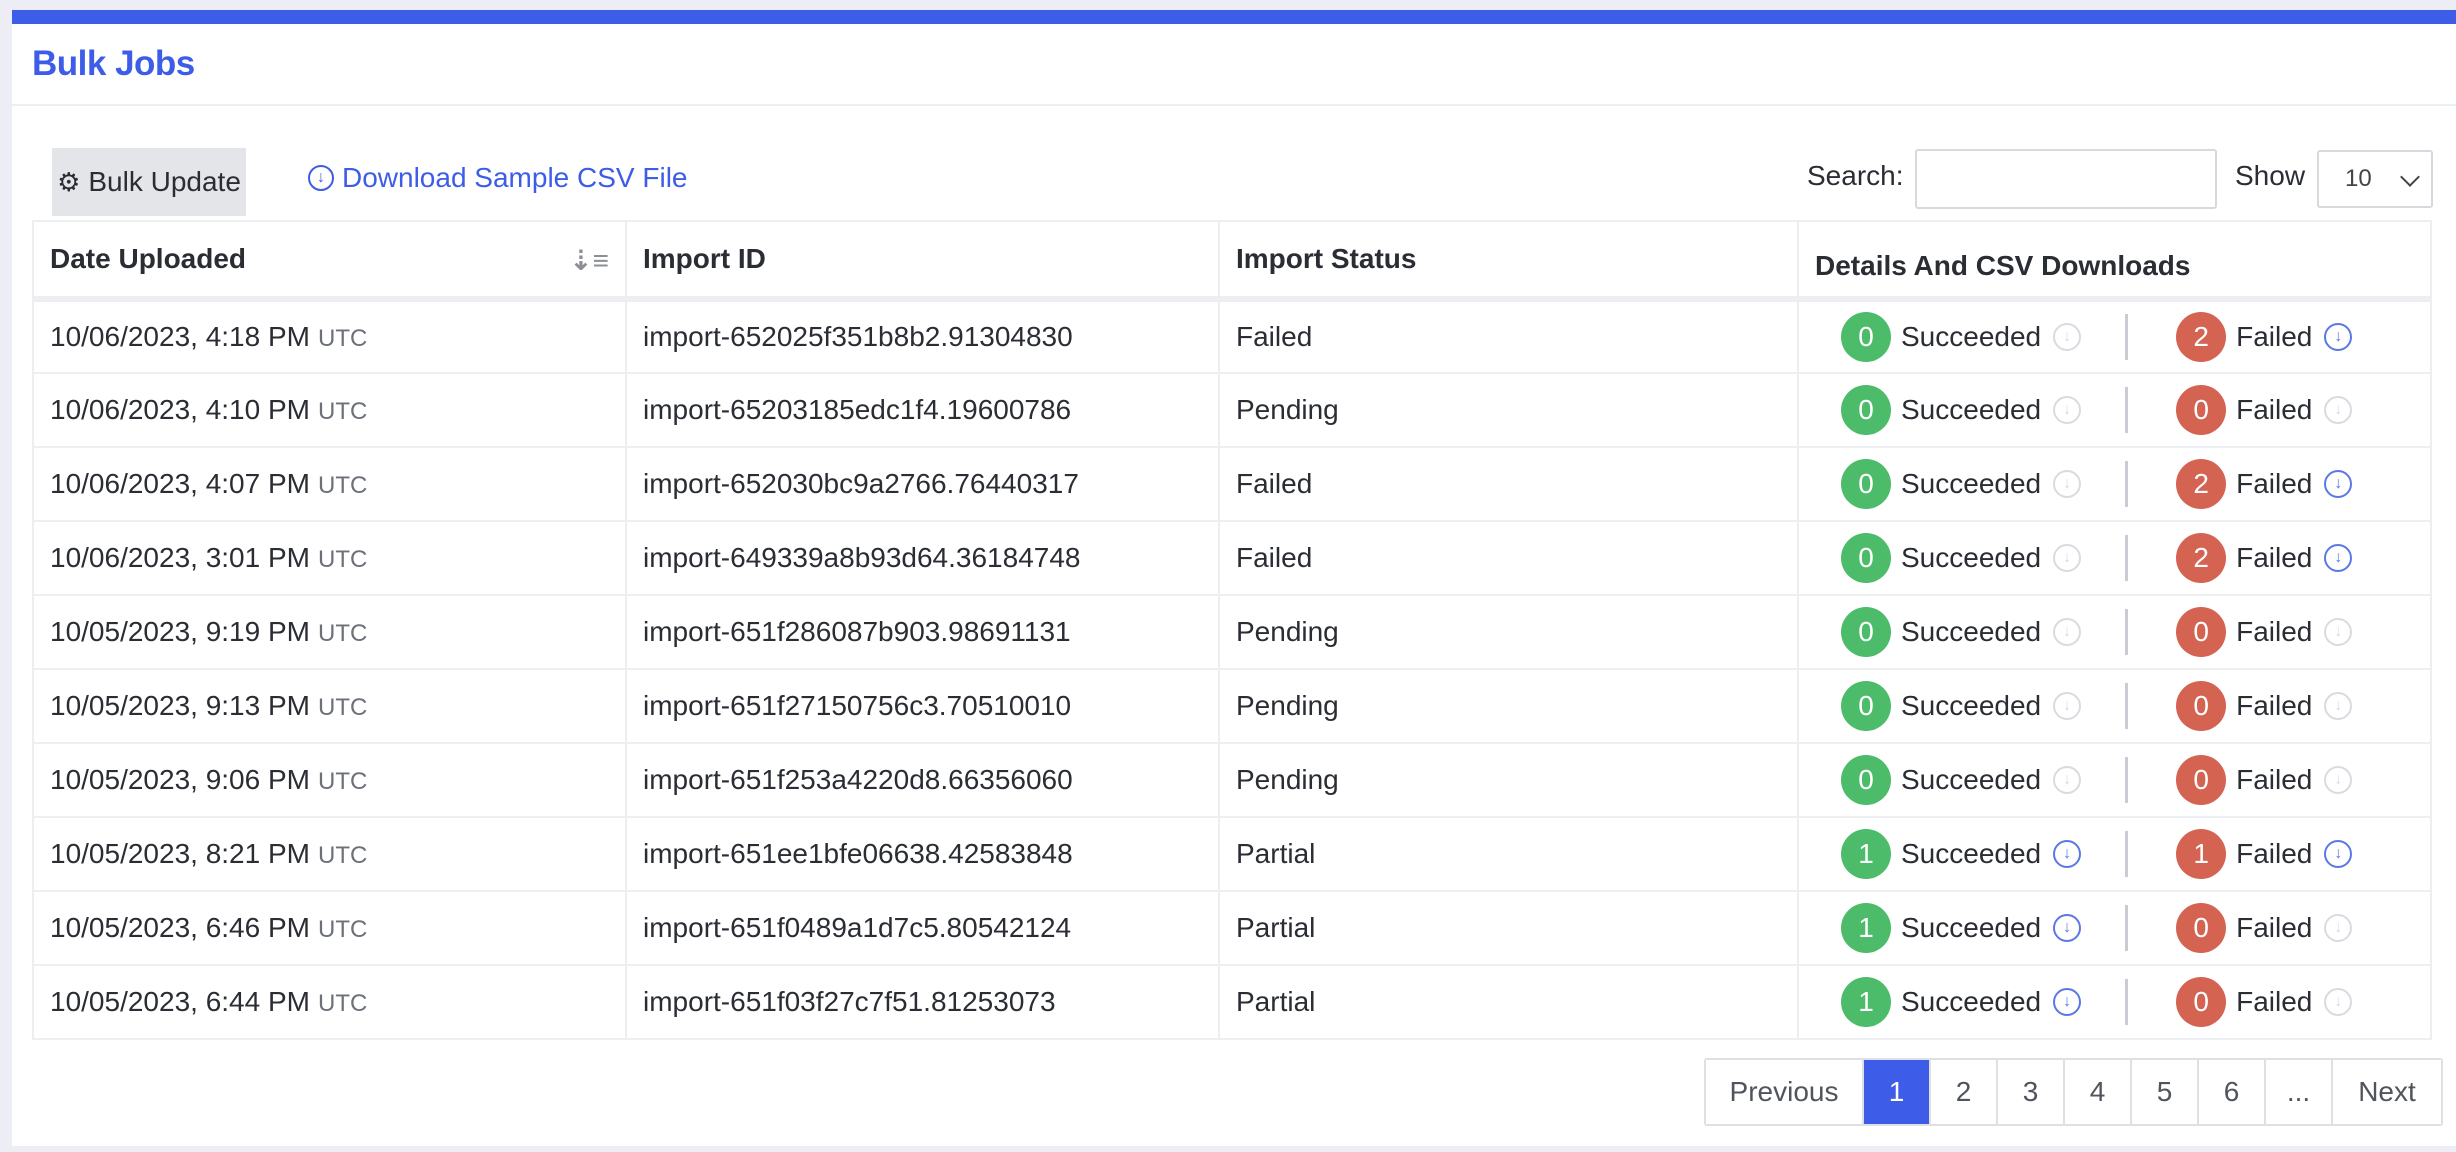  Describe the element at coordinates (2127, 484) in the screenshot. I see `details-group: 0 Succeeded ↓ 2 Failed ↓` at that location.